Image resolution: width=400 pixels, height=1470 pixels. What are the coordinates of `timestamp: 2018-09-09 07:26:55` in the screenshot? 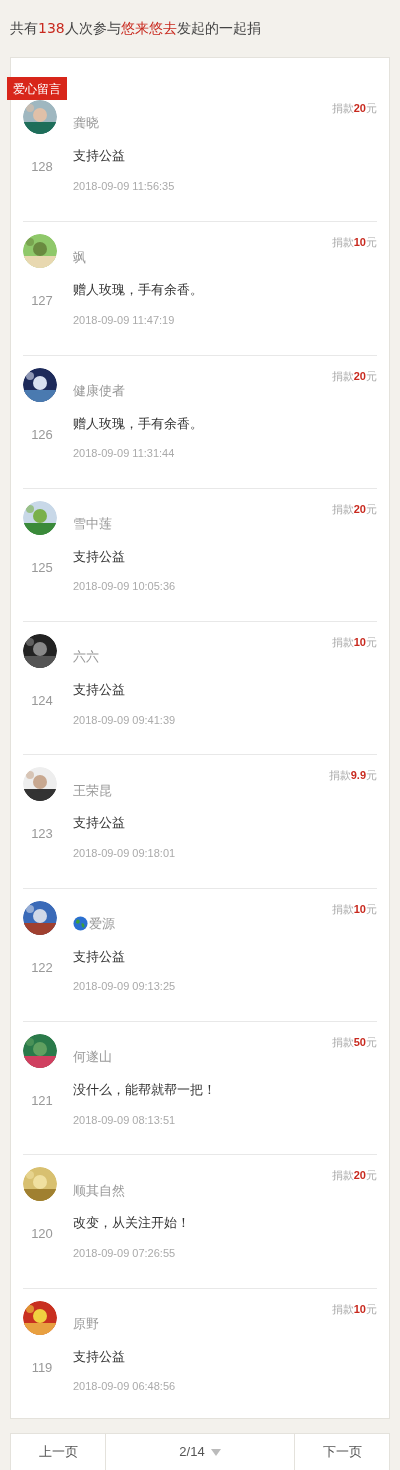 It's located at (125, 1253).